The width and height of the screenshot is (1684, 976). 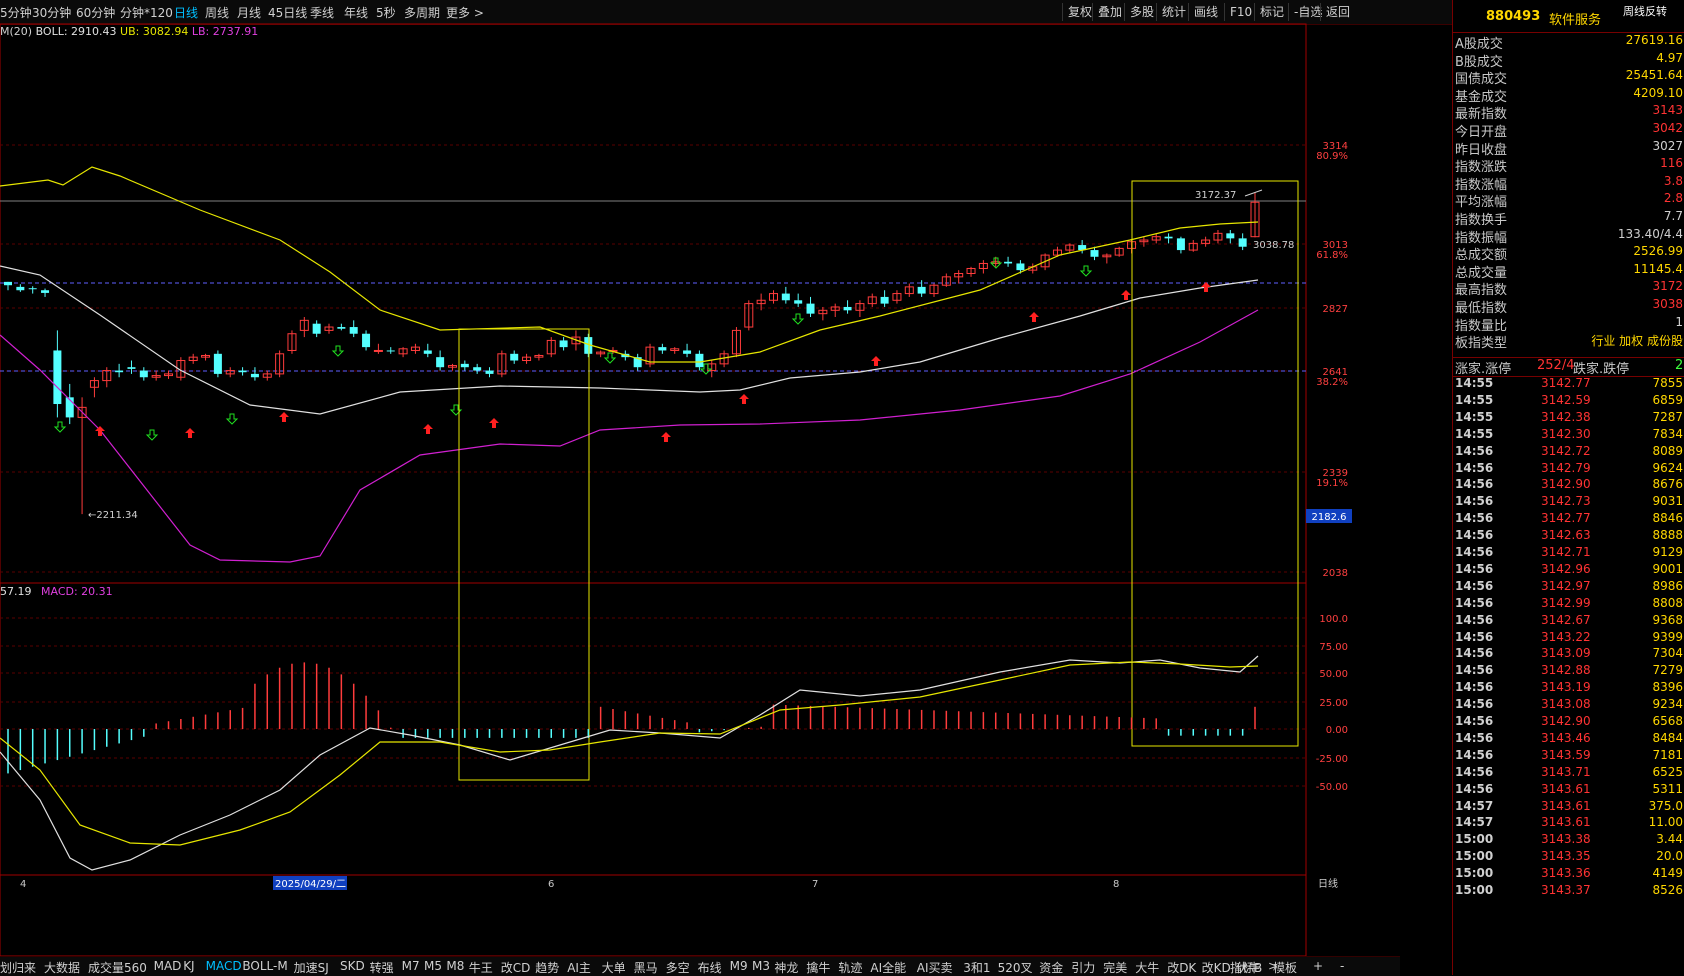 I want to click on indicator-tab-21: M9, so click(x=739, y=966).